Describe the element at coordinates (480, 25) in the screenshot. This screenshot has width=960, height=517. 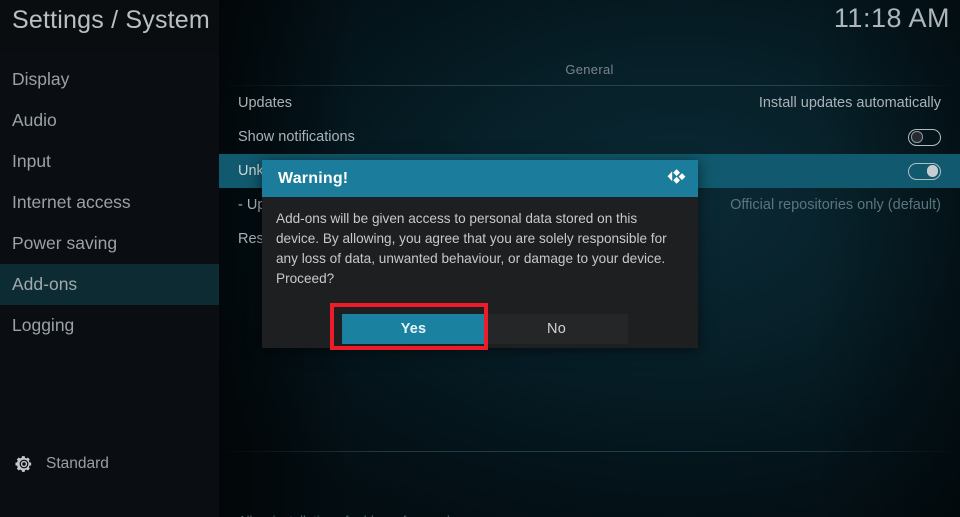
I see `top-bar: Settings / System 11:18 AM` at that location.